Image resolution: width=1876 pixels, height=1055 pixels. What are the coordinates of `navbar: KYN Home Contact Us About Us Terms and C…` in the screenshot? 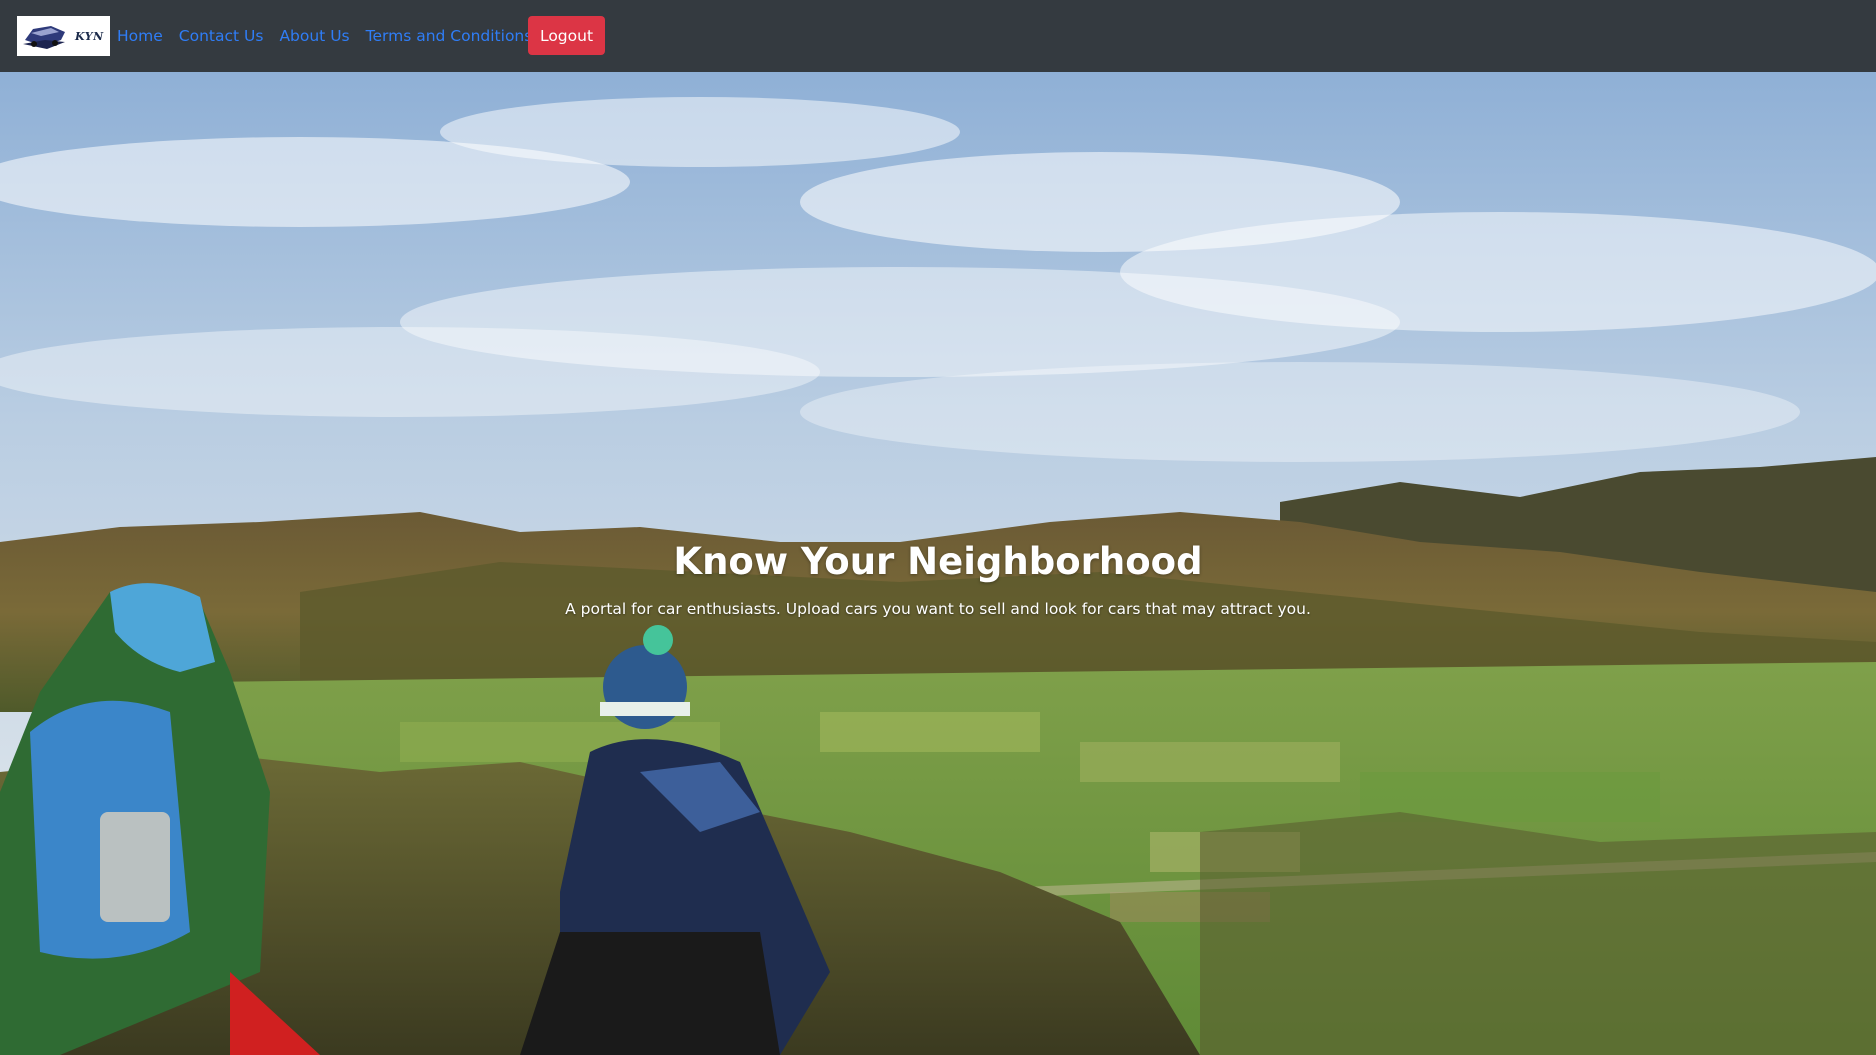 It's located at (938, 36).